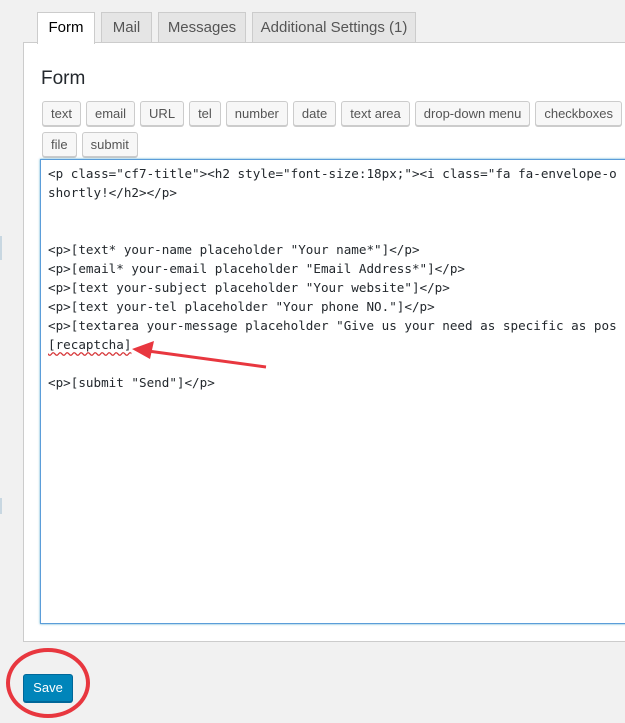  Describe the element at coordinates (199, 355) in the screenshot. I see `annotation-arrow` at that location.